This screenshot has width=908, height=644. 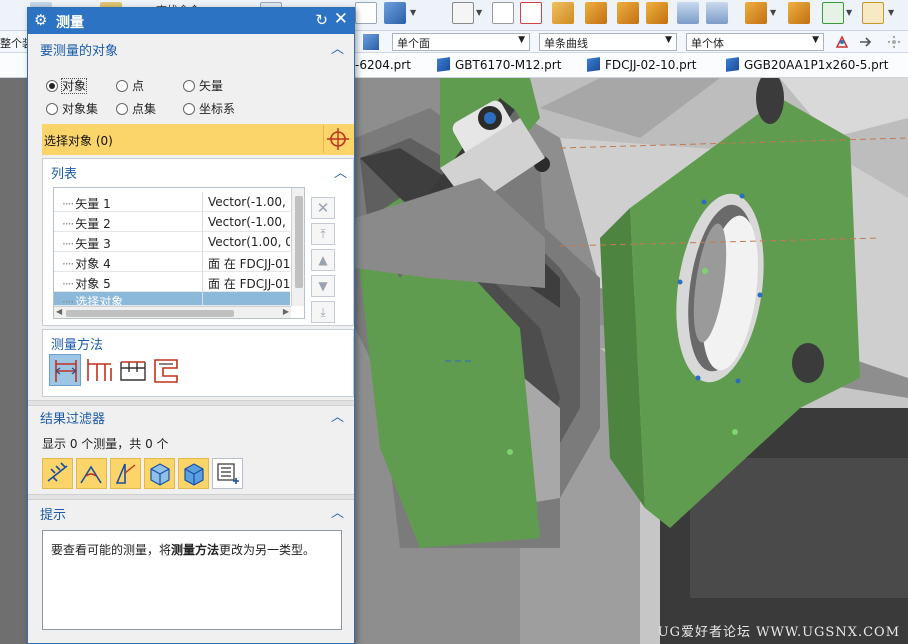 What do you see at coordinates (842, 42) in the screenshot?
I see `snap-point-icon` at bounding box center [842, 42].